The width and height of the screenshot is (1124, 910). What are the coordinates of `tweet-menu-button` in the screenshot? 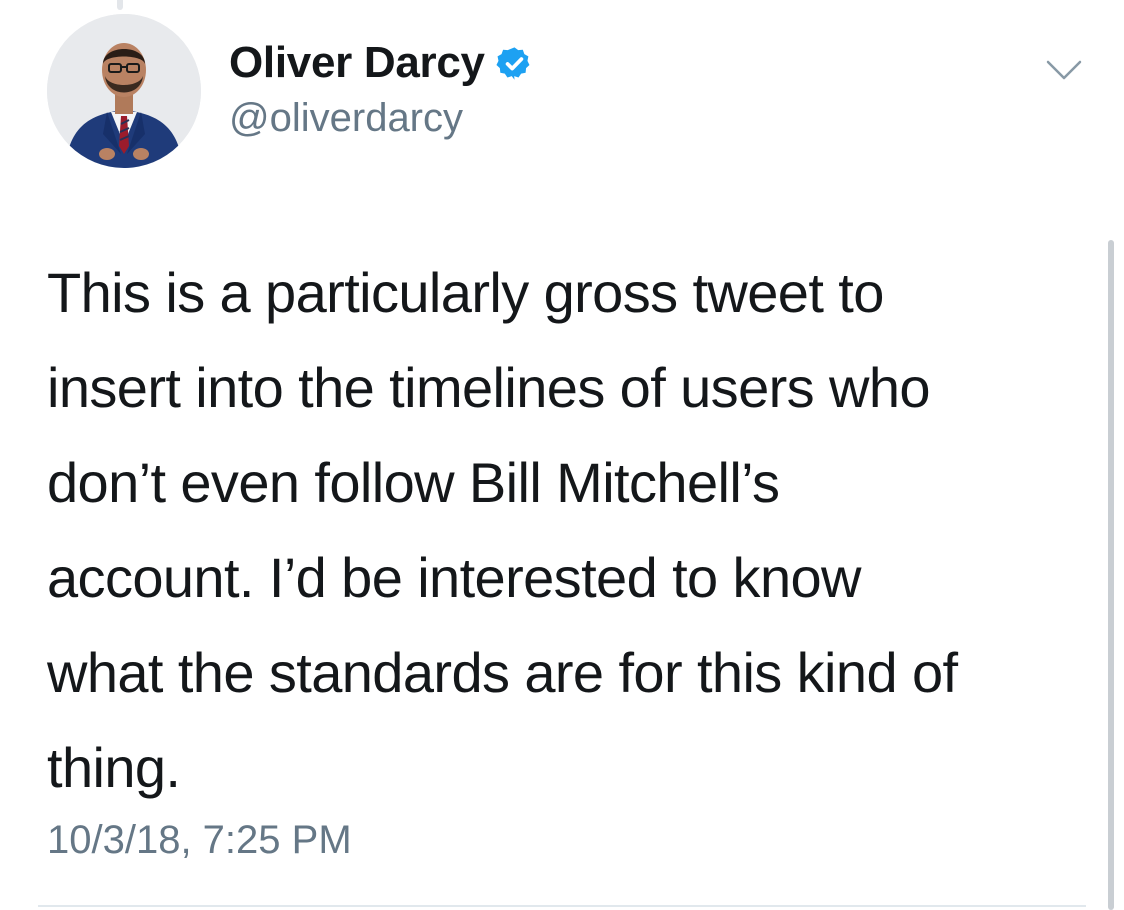 It's located at (1064, 70).